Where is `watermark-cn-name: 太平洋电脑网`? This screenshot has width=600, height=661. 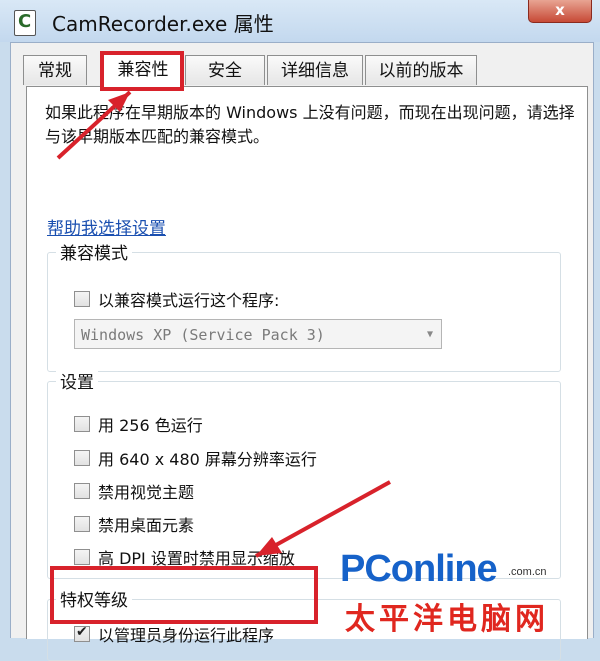
watermark-cn-name: 太平洋电脑网 is located at coordinates (447, 619).